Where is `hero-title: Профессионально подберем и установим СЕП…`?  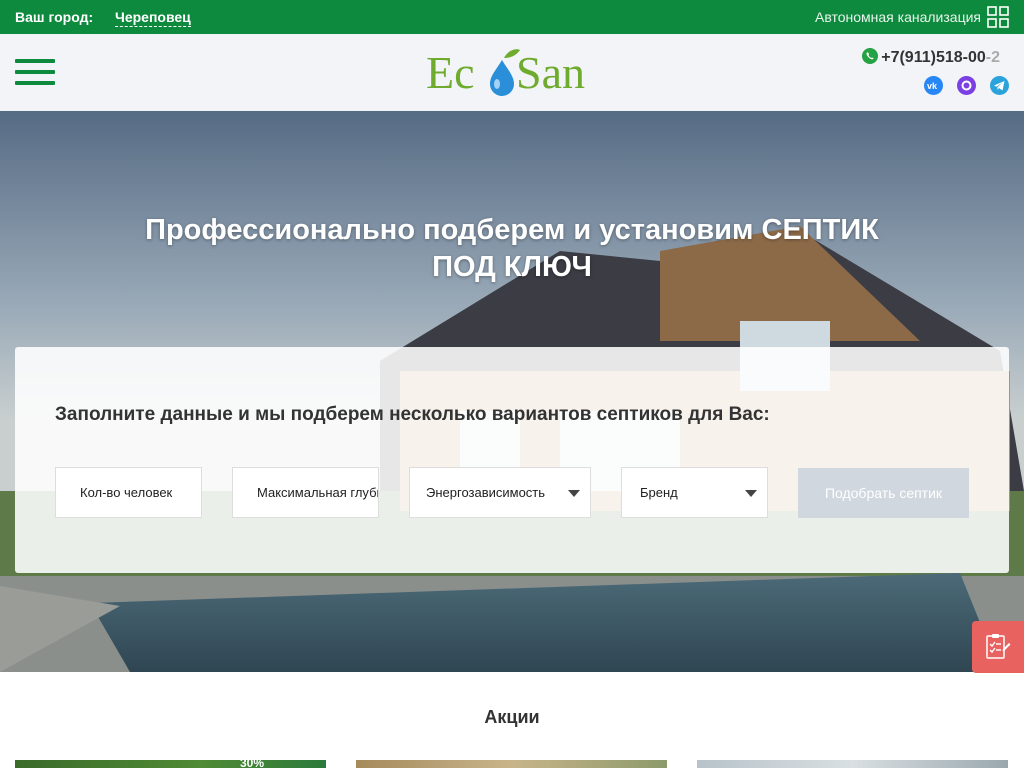 hero-title: Профессионально подберем и установим СЕП… is located at coordinates (512, 249).